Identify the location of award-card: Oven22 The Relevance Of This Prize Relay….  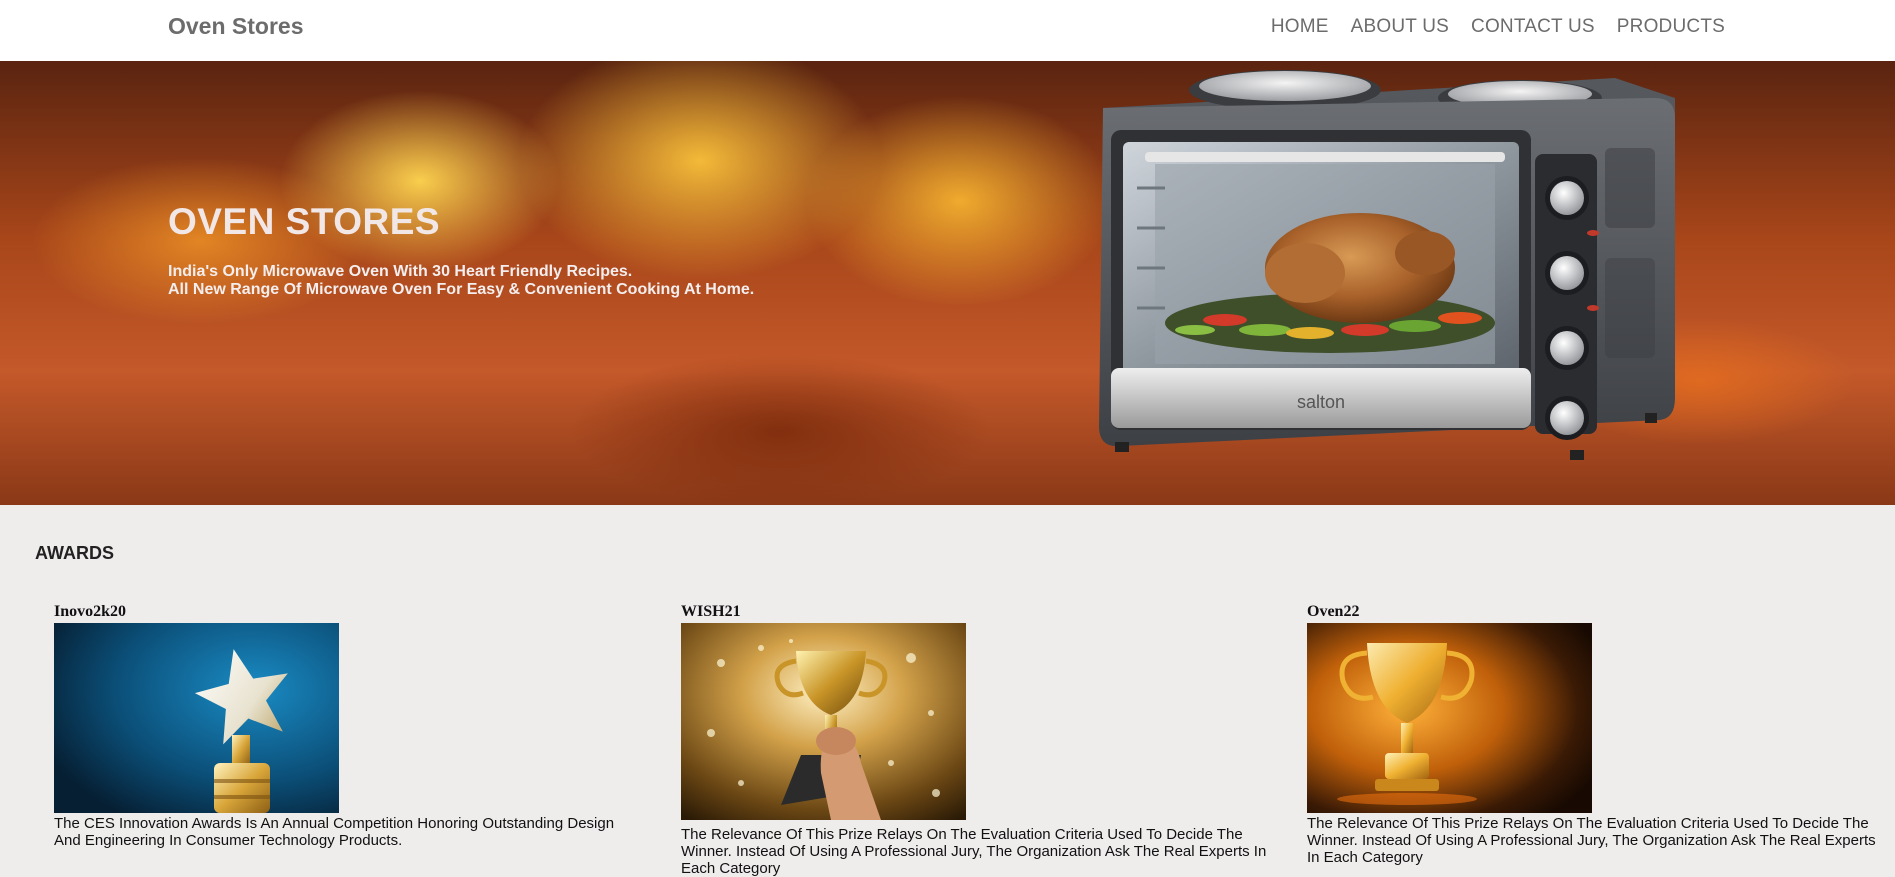
(1597, 734).